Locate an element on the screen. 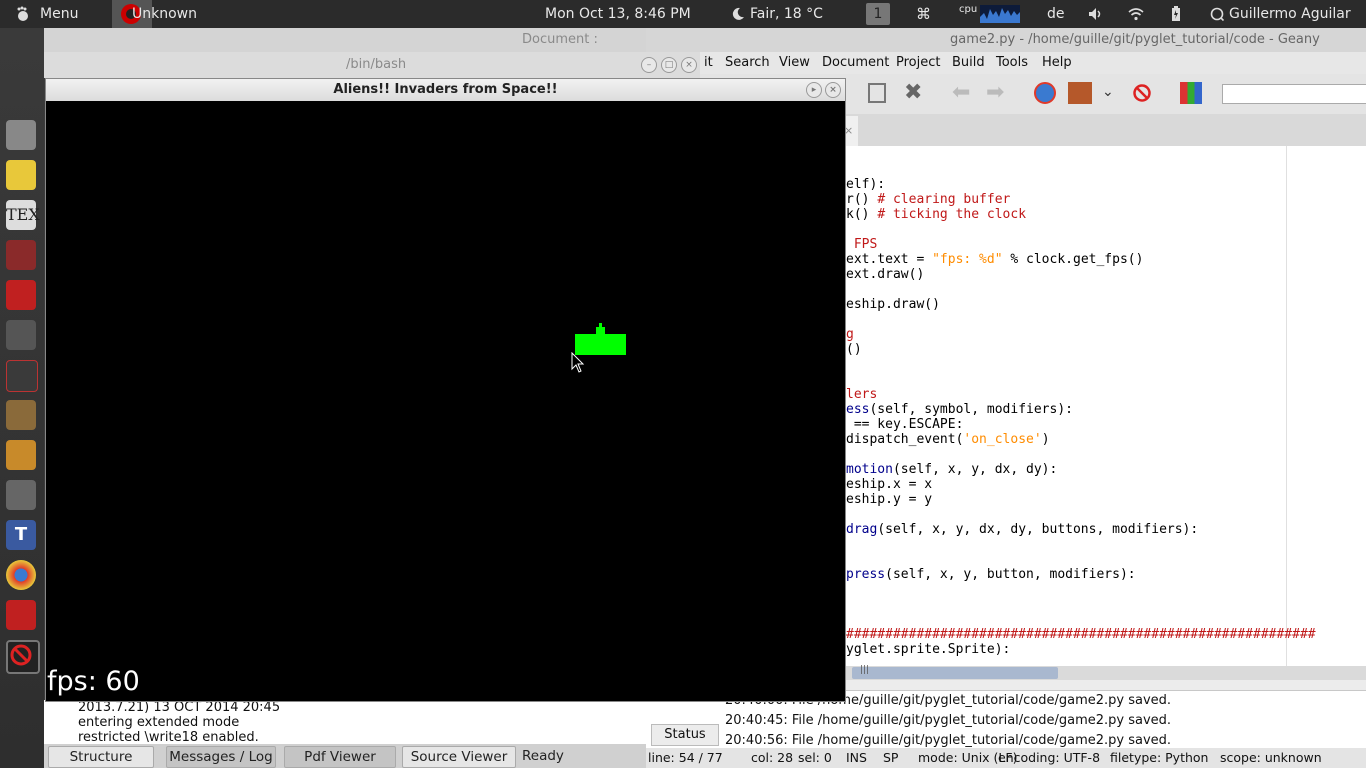 This screenshot has width=1366, height=768. user-icon is located at coordinates (1217, 14).